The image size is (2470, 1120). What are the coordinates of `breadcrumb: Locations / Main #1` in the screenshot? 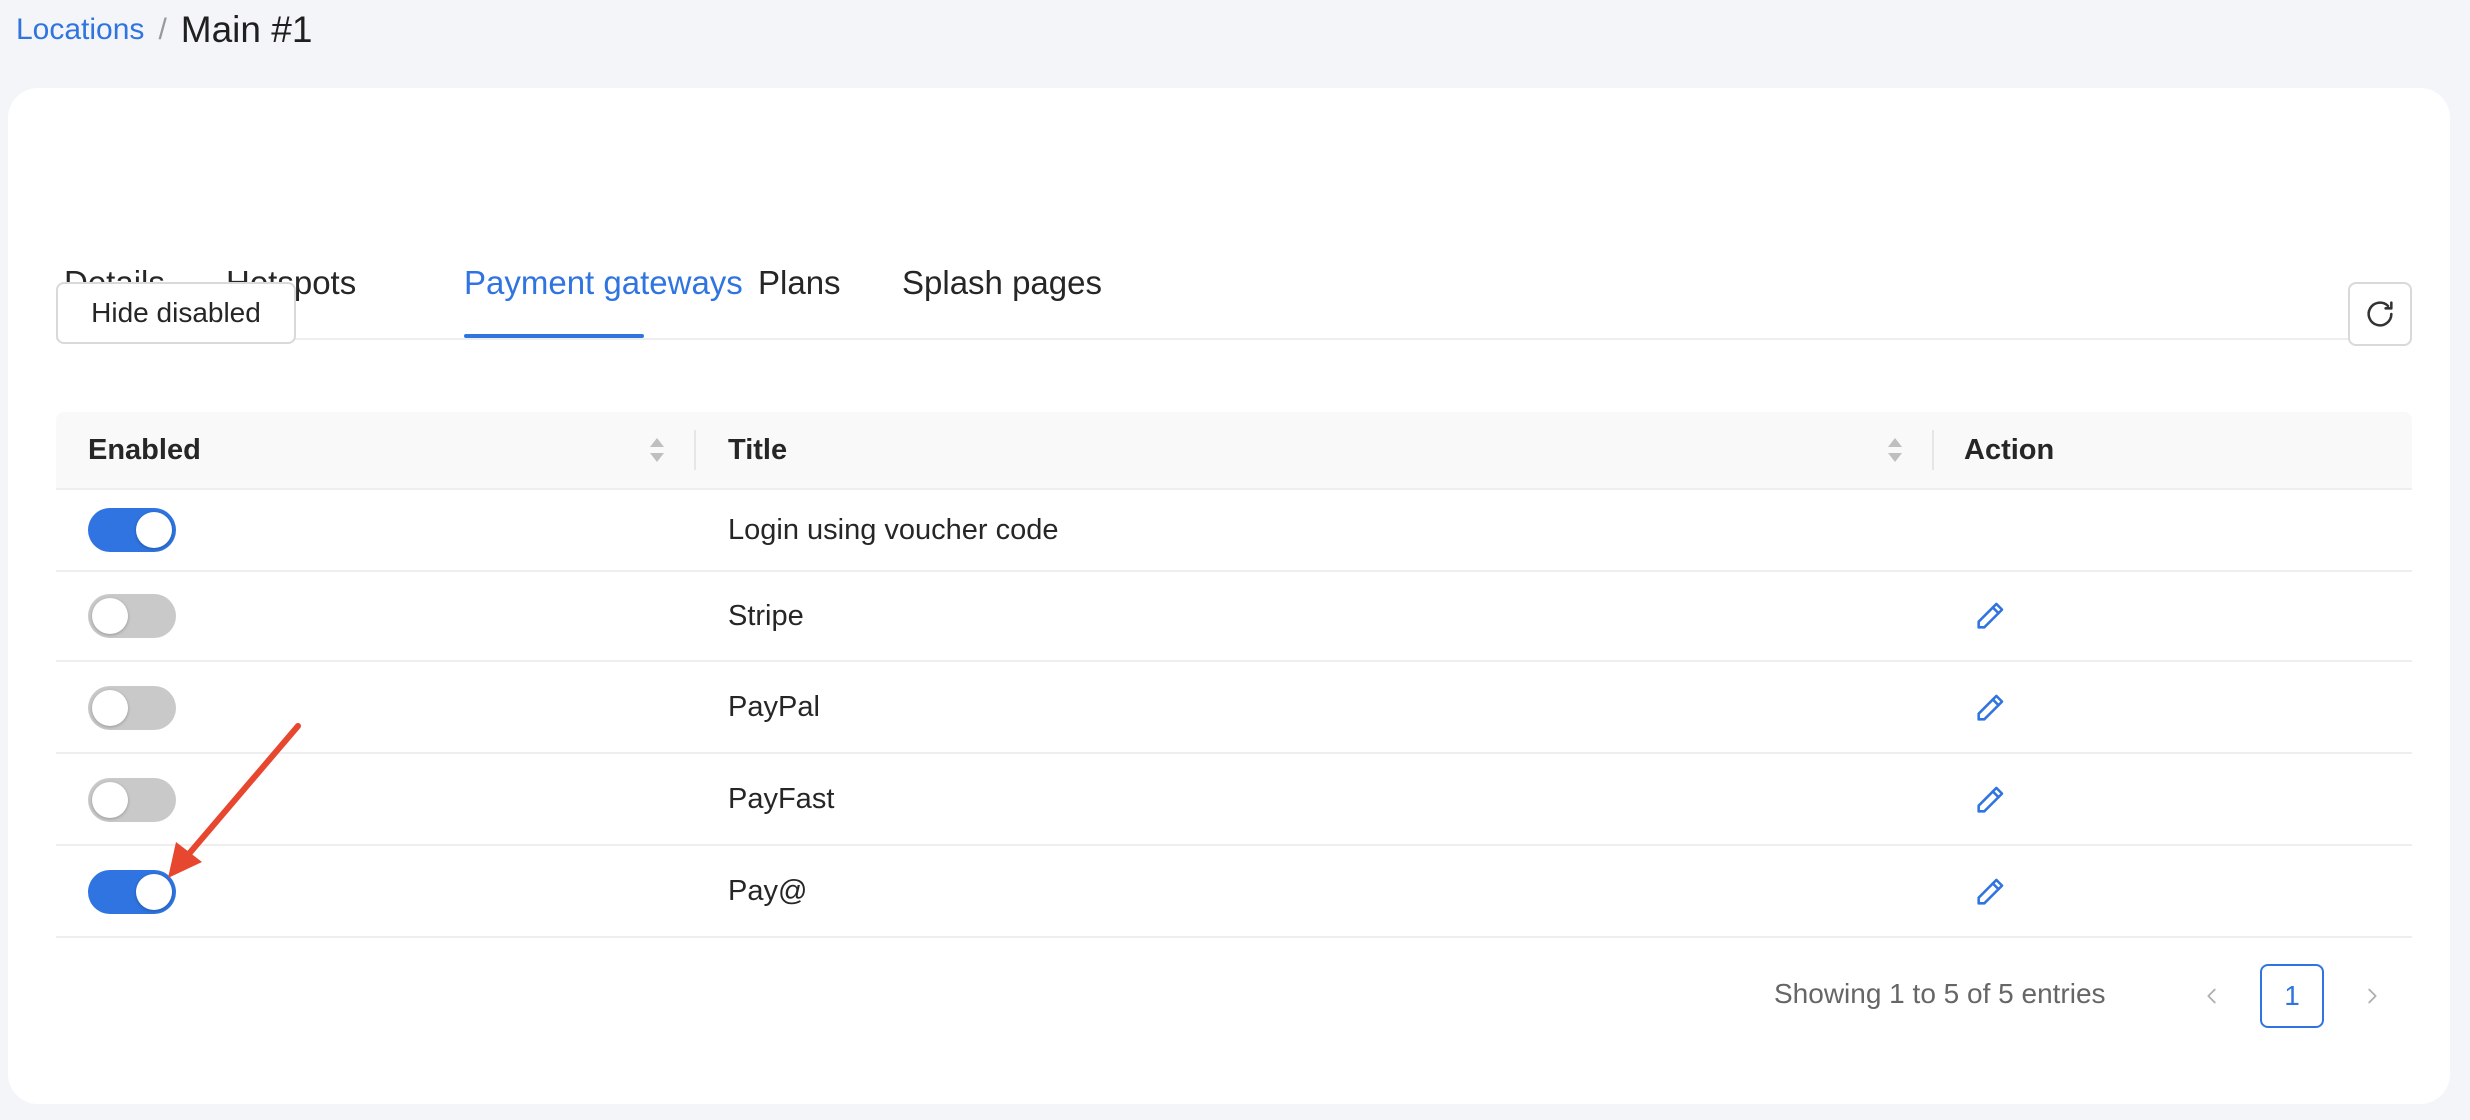 It's located at (164, 30).